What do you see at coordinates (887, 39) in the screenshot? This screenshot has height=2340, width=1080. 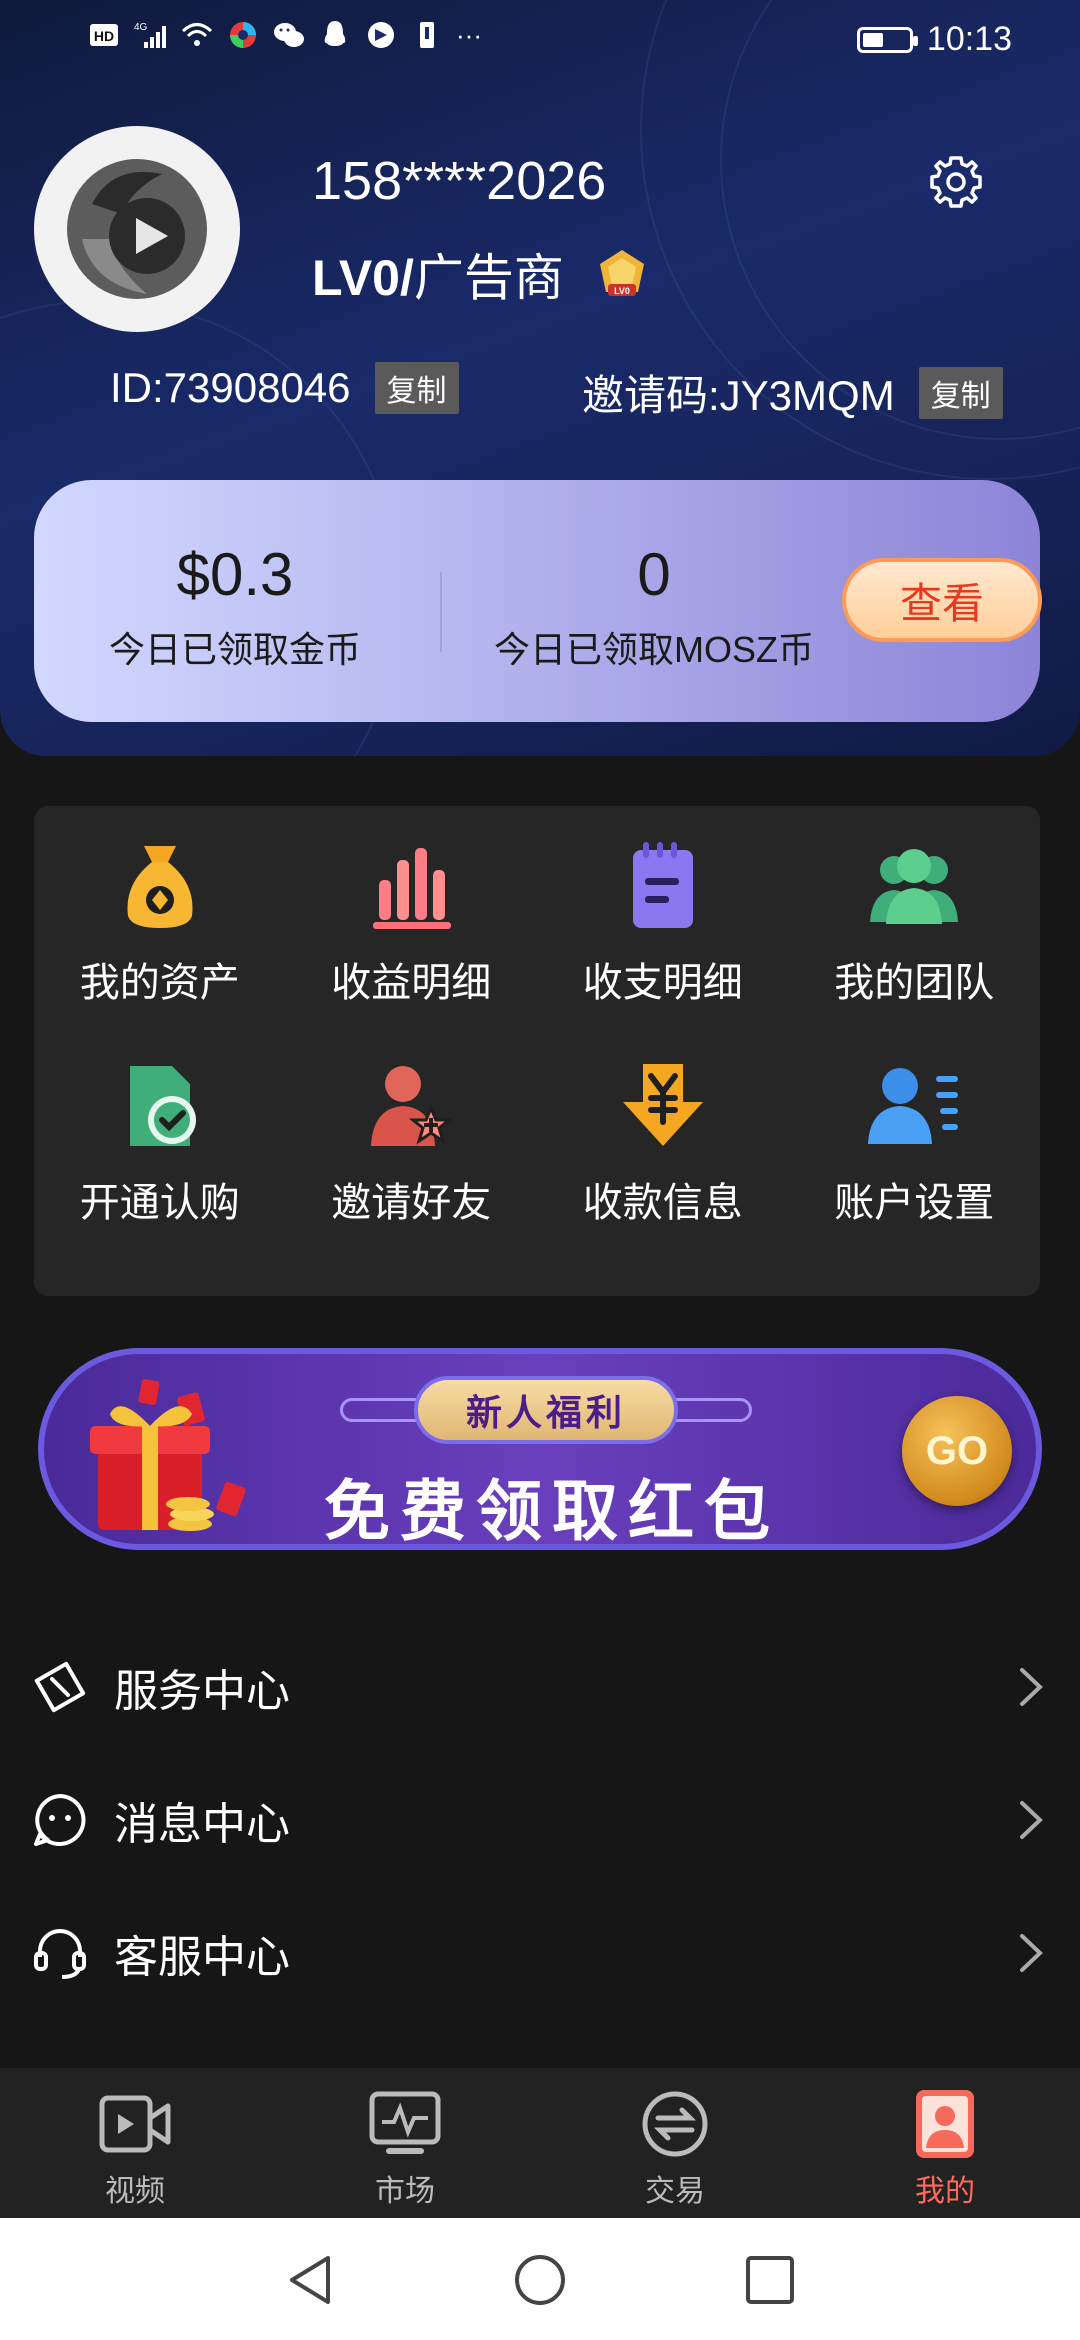 I see `battery-icon` at bounding box center [887, 39].